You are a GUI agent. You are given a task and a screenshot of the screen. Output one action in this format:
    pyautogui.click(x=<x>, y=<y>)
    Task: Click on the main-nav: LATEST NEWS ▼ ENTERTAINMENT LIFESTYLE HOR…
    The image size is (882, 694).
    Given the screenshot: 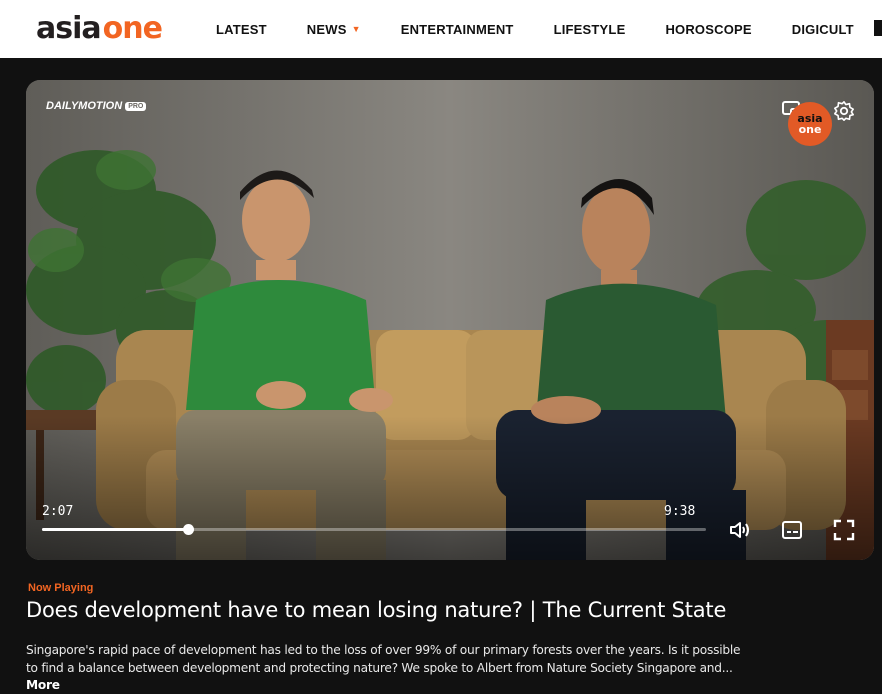 What is the action you would take?
    pyautogui.click(x=549, y=29)
    